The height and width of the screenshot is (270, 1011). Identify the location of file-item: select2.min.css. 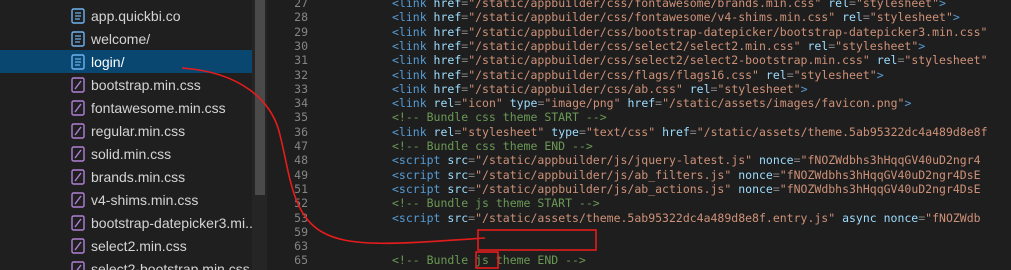
(126, 245).